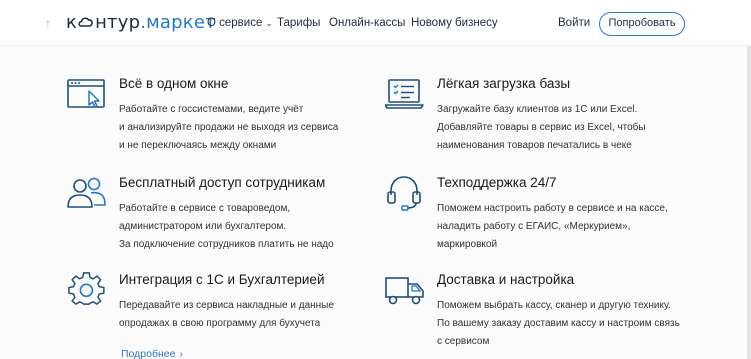 This screenshot has width=751, height=359. What do you see at coordinates (48, 23) in the screenshot?
I see `scroll-up-arrow-icon: ↑` at bounding box center [48, 23].